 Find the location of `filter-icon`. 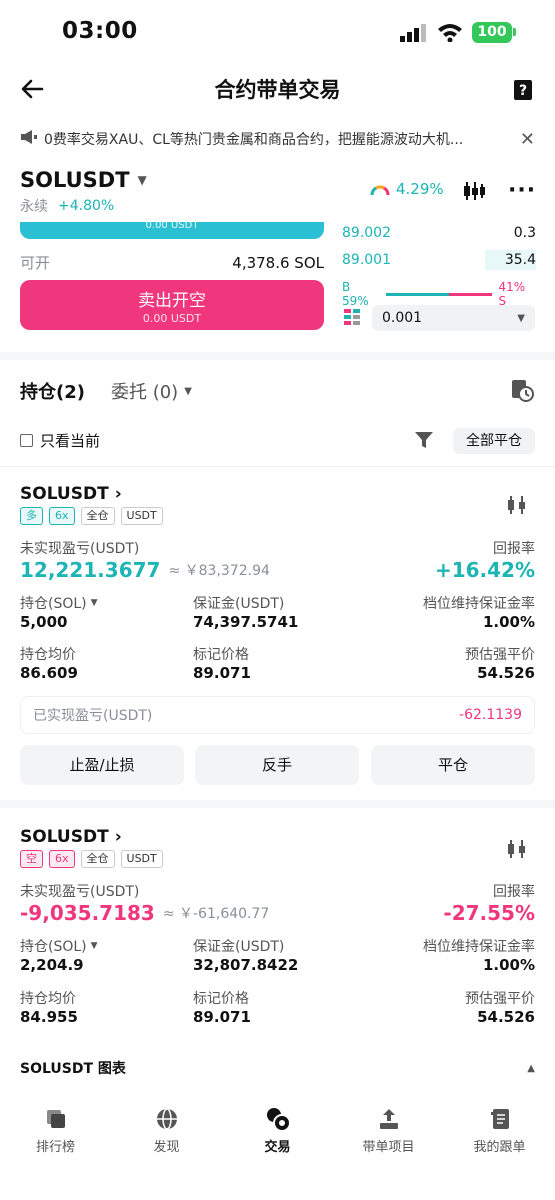

filter-icon is located at coordinates (424, 442).